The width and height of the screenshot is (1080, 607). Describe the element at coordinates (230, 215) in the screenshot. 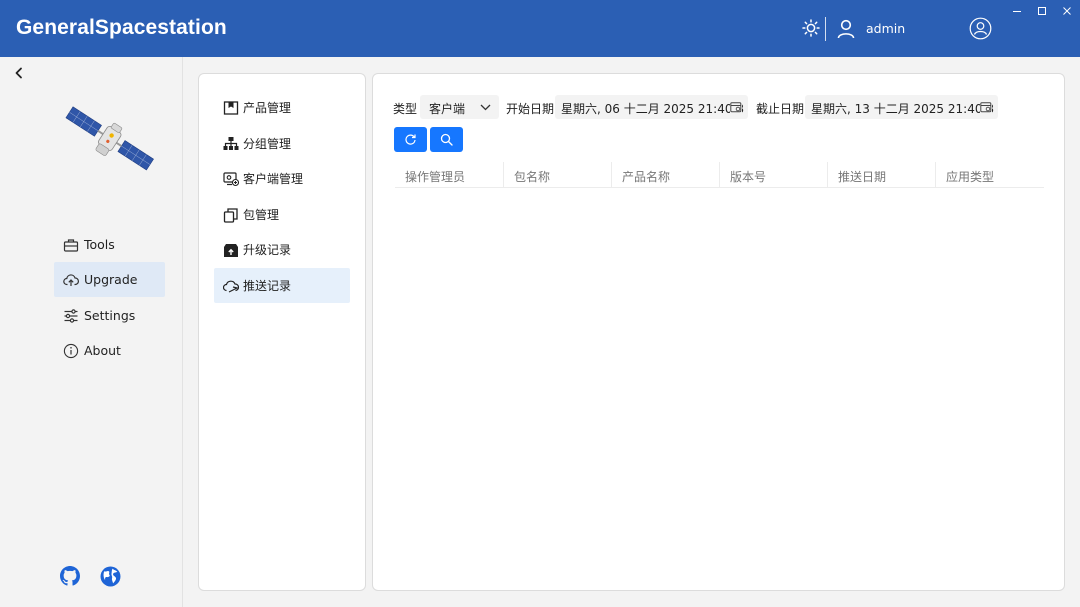

I see `copy-package-icon` at that location.